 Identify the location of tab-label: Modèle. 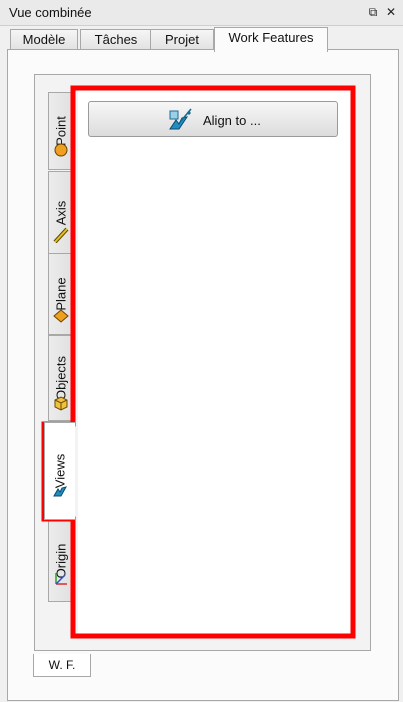
(44, 39).